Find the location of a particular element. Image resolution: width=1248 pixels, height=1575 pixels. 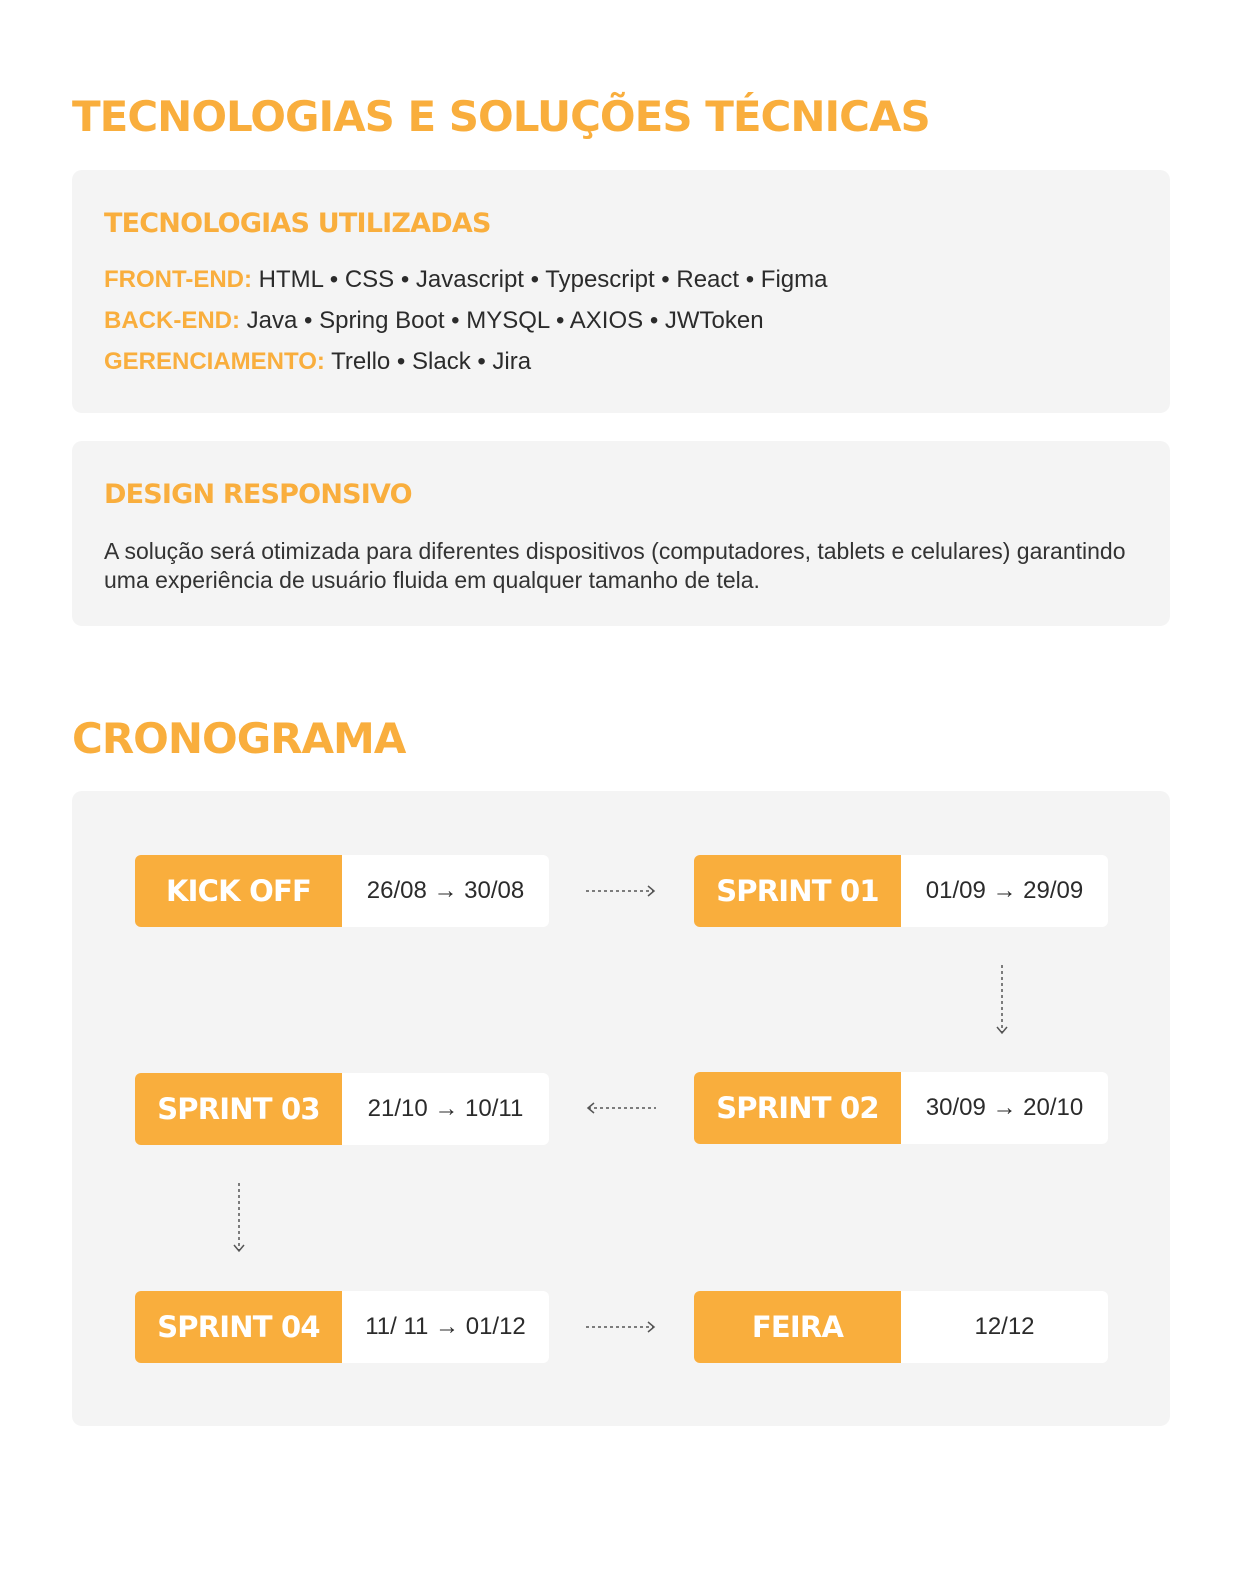

step-kick-off: KICK OFF 26/08 → 30/08 is located at coordinates (342, 891).